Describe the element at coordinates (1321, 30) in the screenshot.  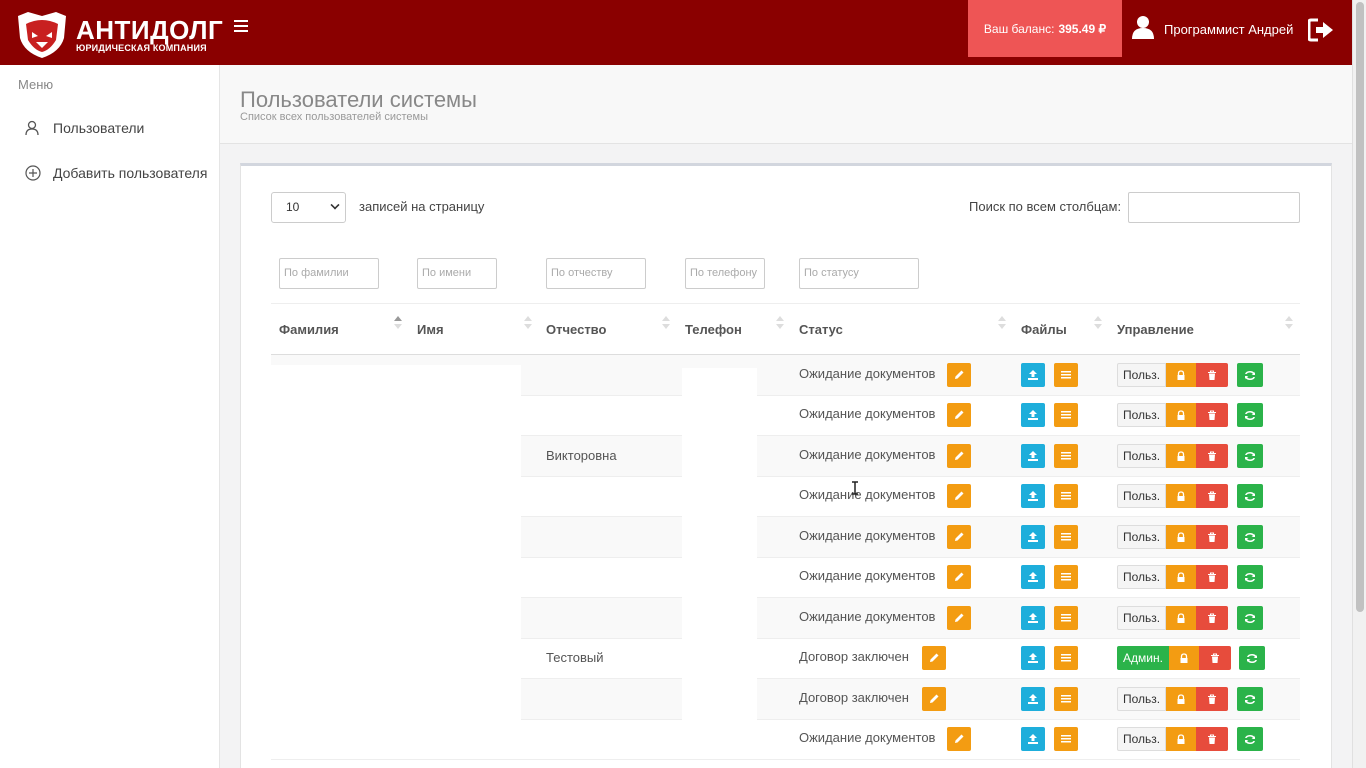
I see `logout-icon` at that location.